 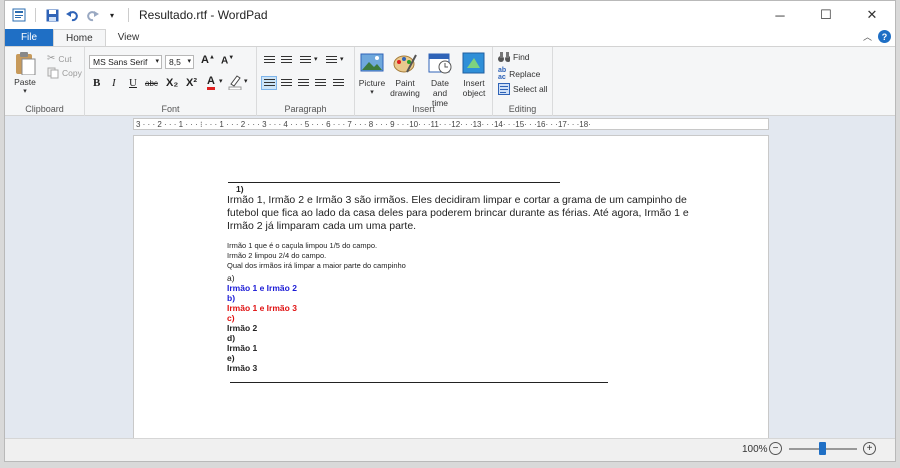 I want to click on superscript-button: X², so click(x=191, y=83).